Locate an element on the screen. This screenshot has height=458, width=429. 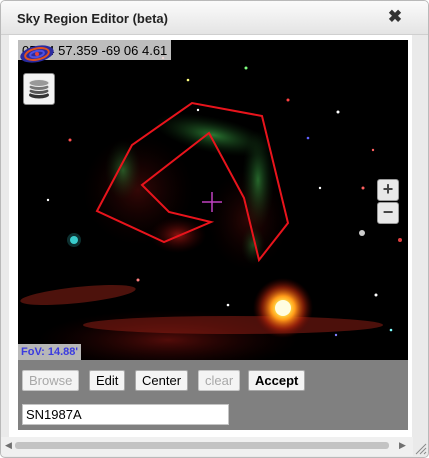
horizontal-scrollbar: ◀ ▶ is located at coordinates (207, 446).